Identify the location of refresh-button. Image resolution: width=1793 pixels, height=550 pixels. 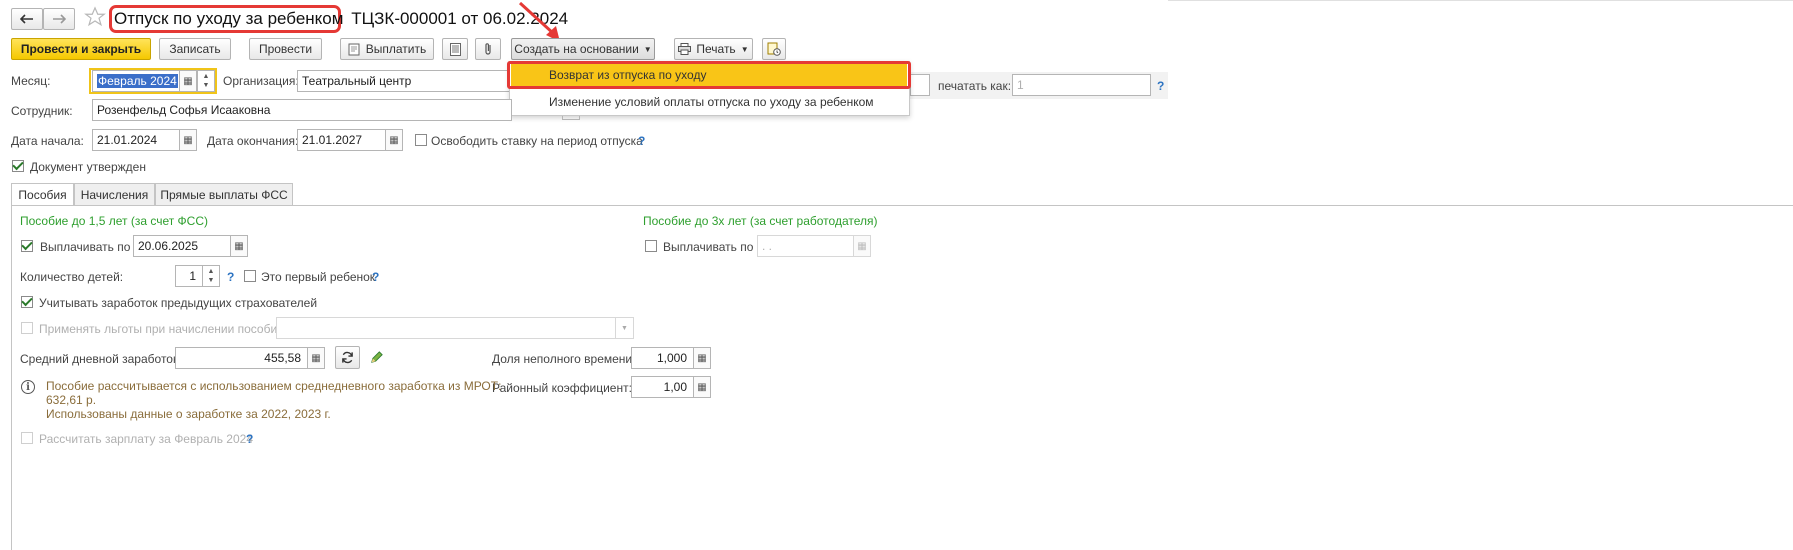
(347, 357).